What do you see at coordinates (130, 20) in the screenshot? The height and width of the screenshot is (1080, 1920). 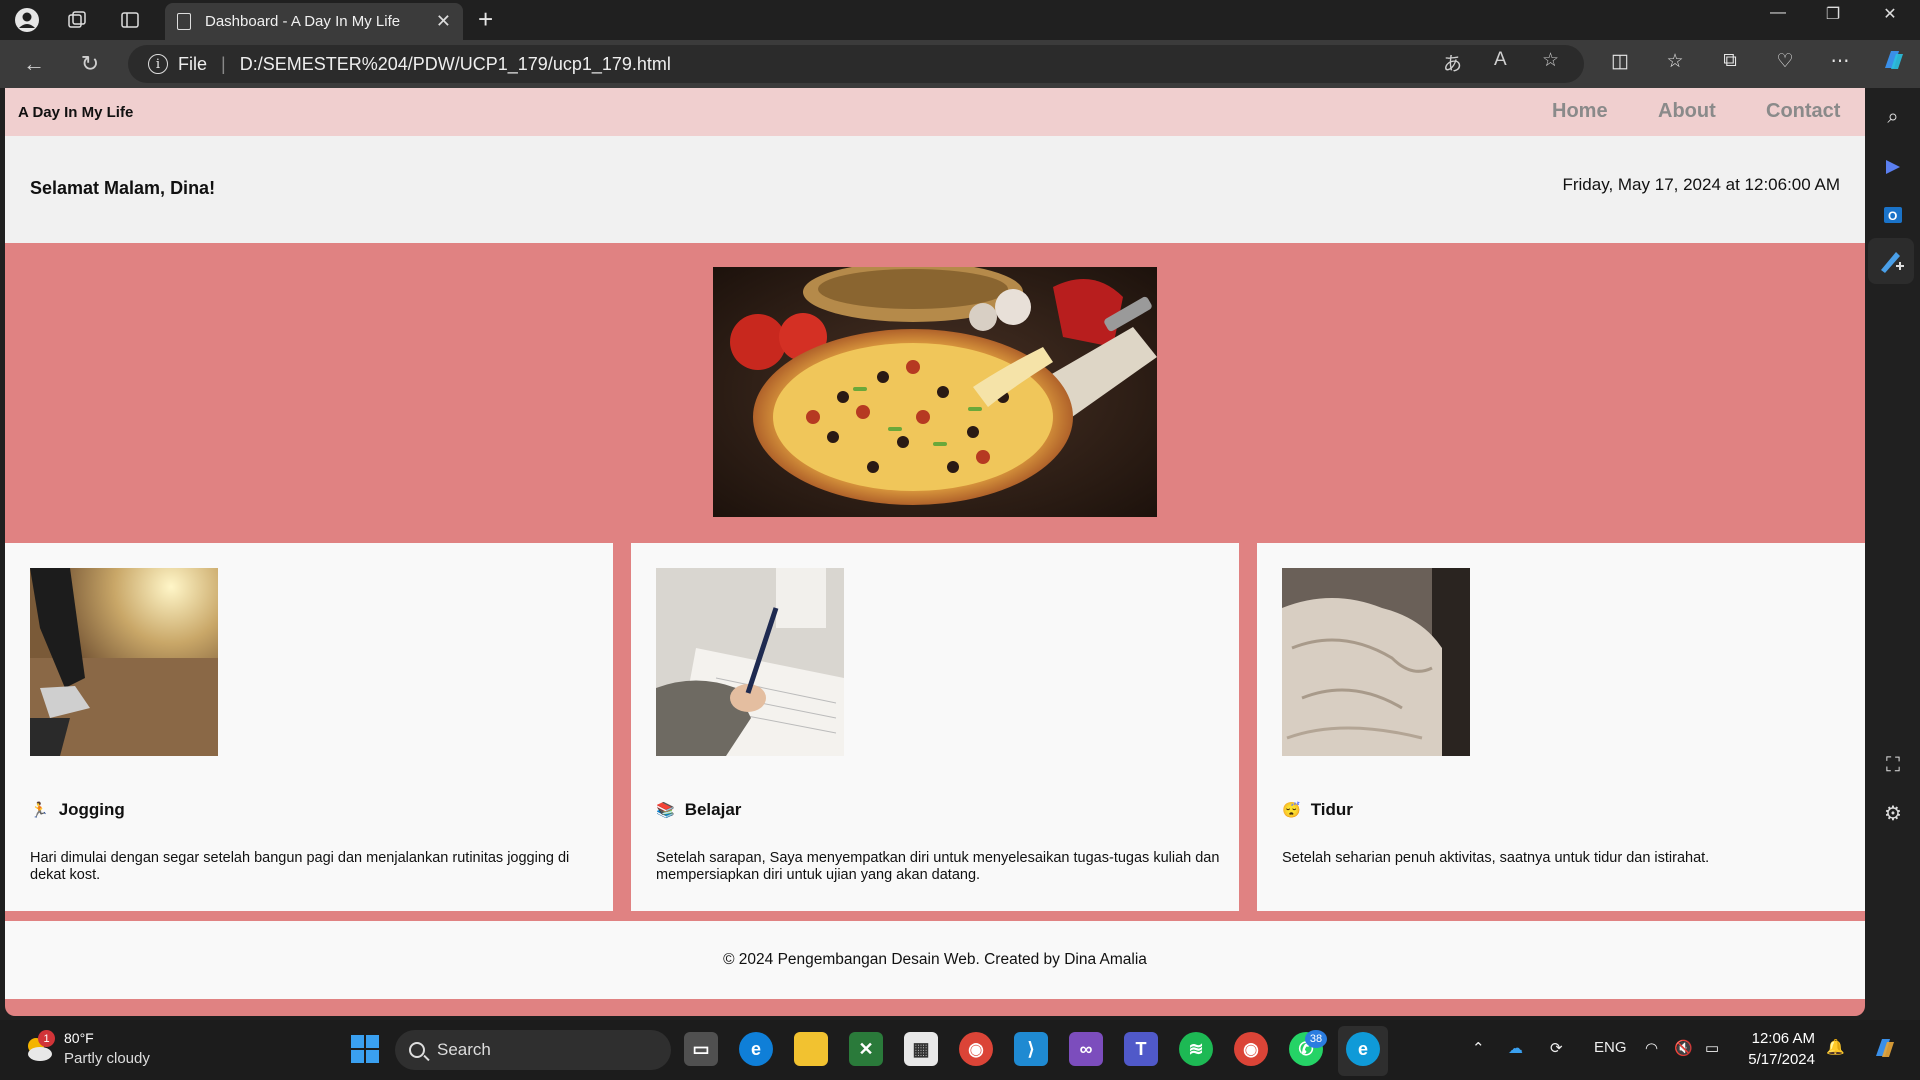 I see `vertical-tabs-icon` at bounding box center [130, 20].